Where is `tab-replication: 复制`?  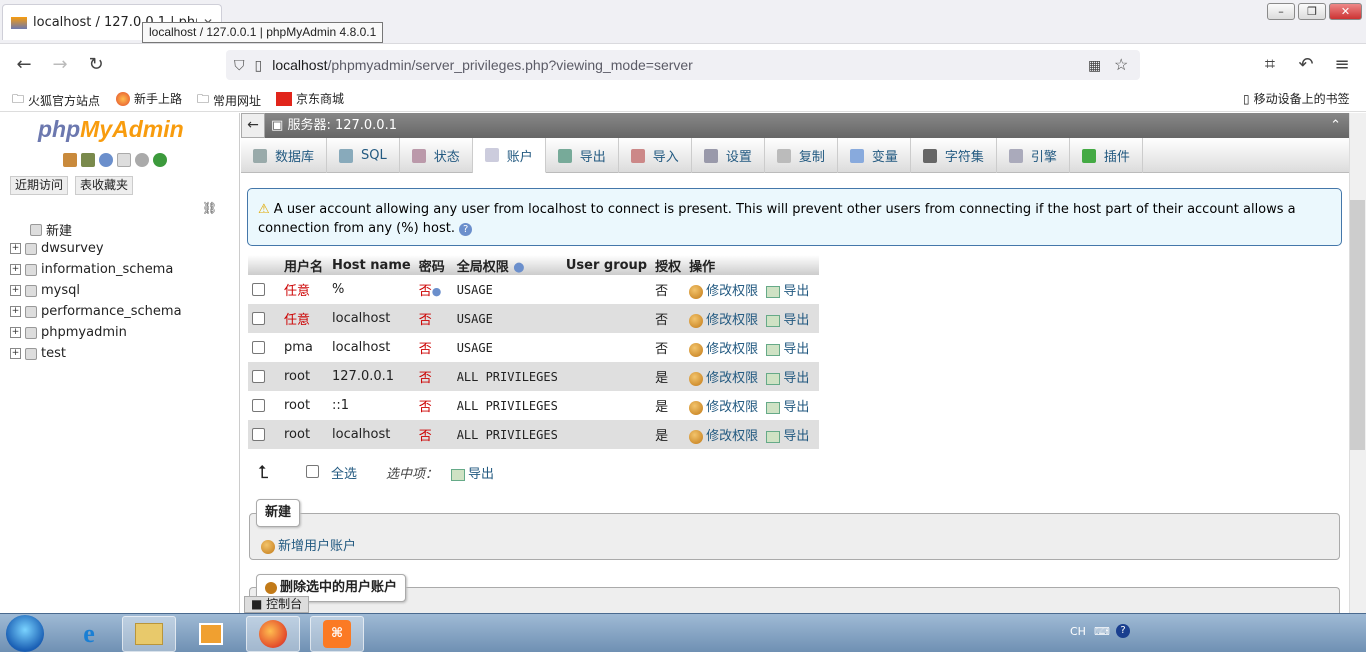
tab-replication: 复制 is located at coordinates (801, 155).